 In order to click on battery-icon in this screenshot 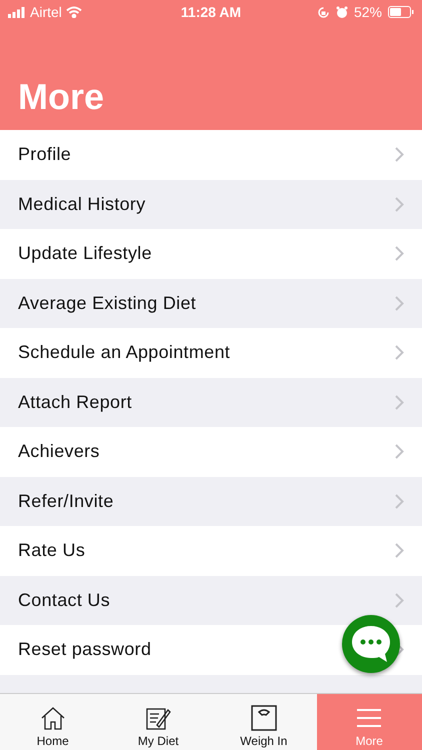, I will do `click(401, 12)`.